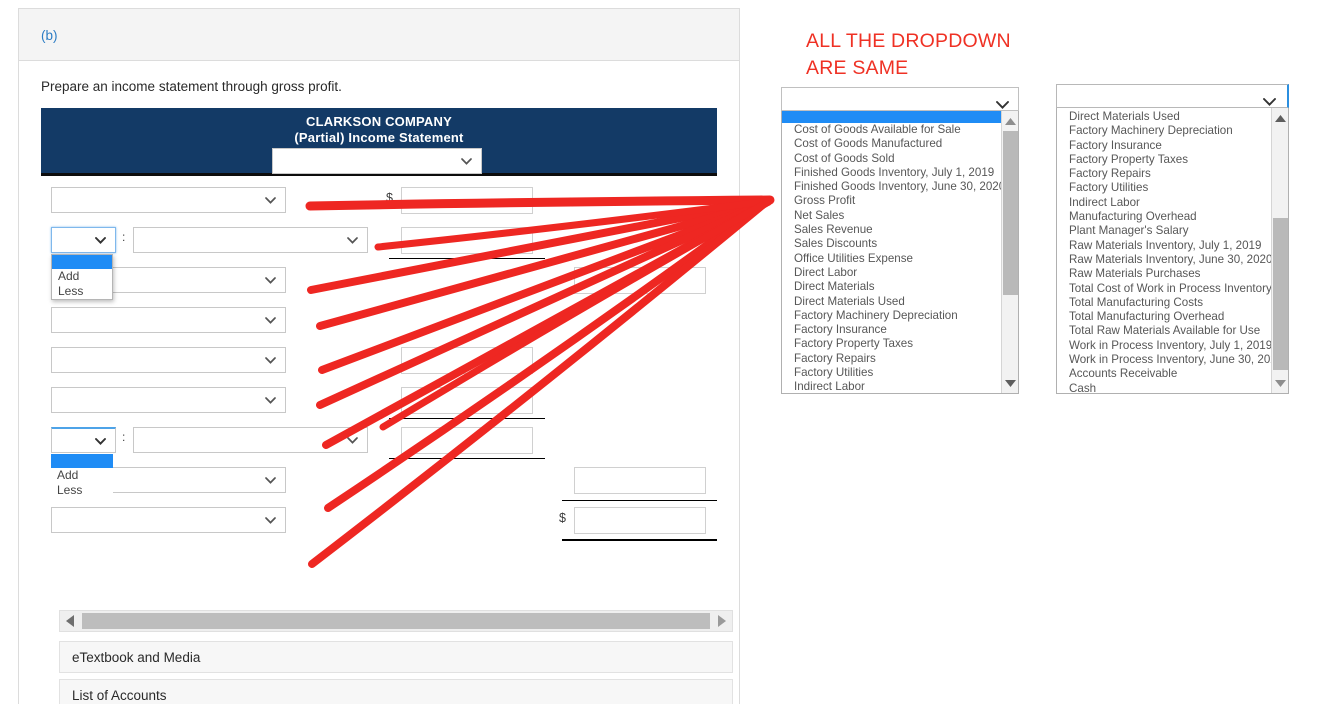 Image resolution: width=1322 pixels, height=704 pixels. I want to click on dropdown-right-option: Accounts Receivable, so click(1172, 374).